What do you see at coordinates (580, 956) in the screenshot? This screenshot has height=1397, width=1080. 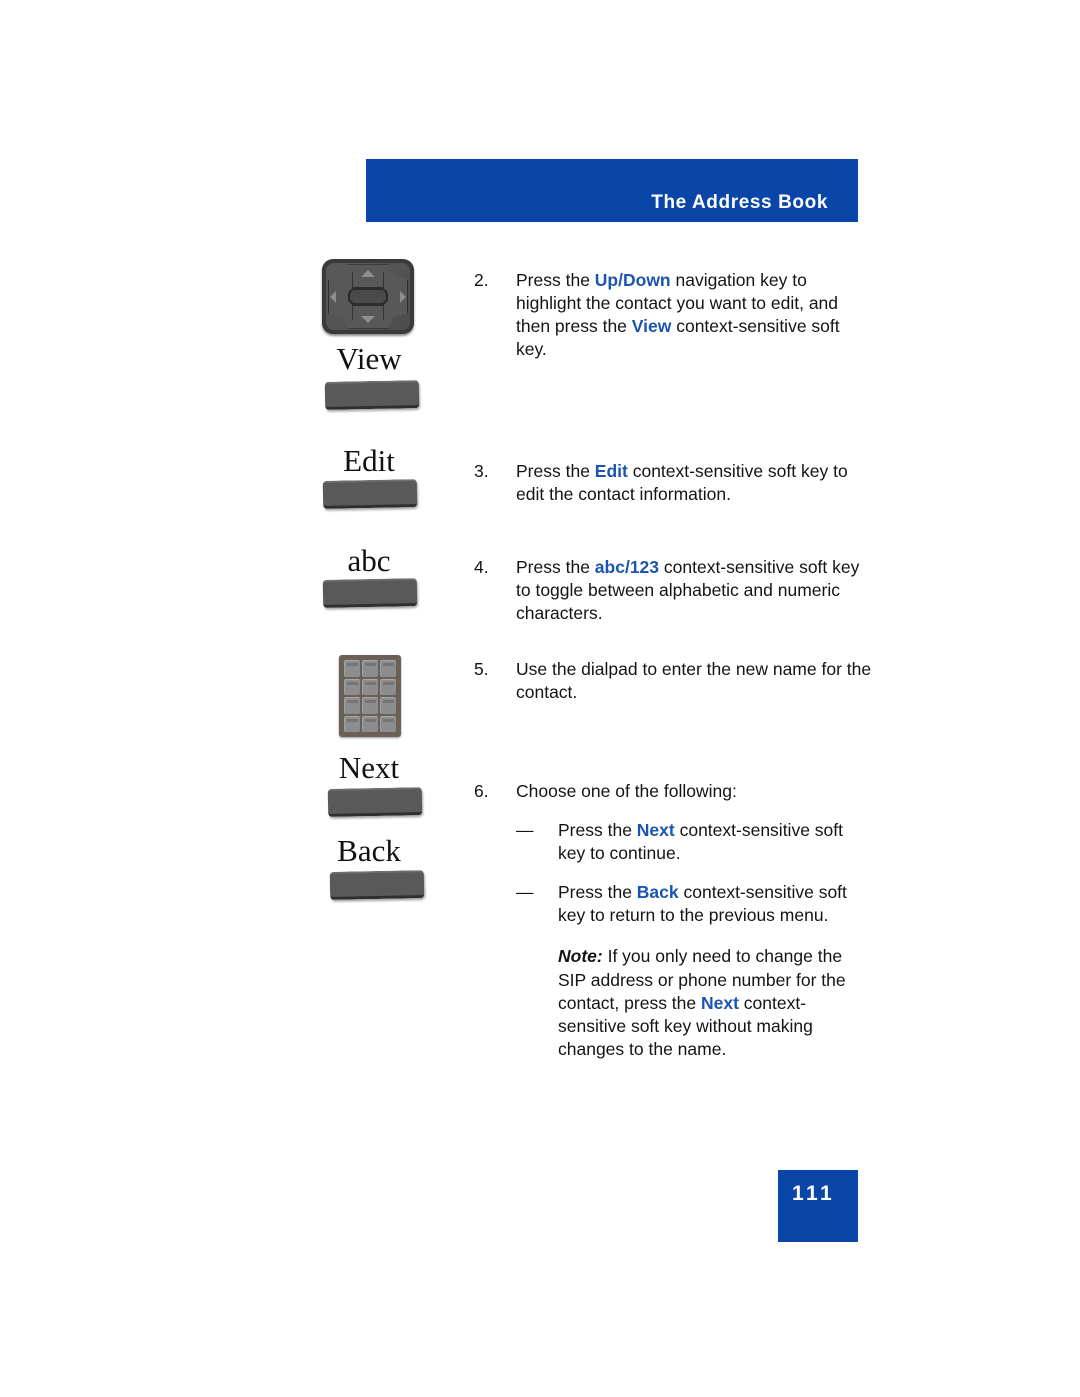 I see `note-label: Note:` at bounding box center [580, 956].